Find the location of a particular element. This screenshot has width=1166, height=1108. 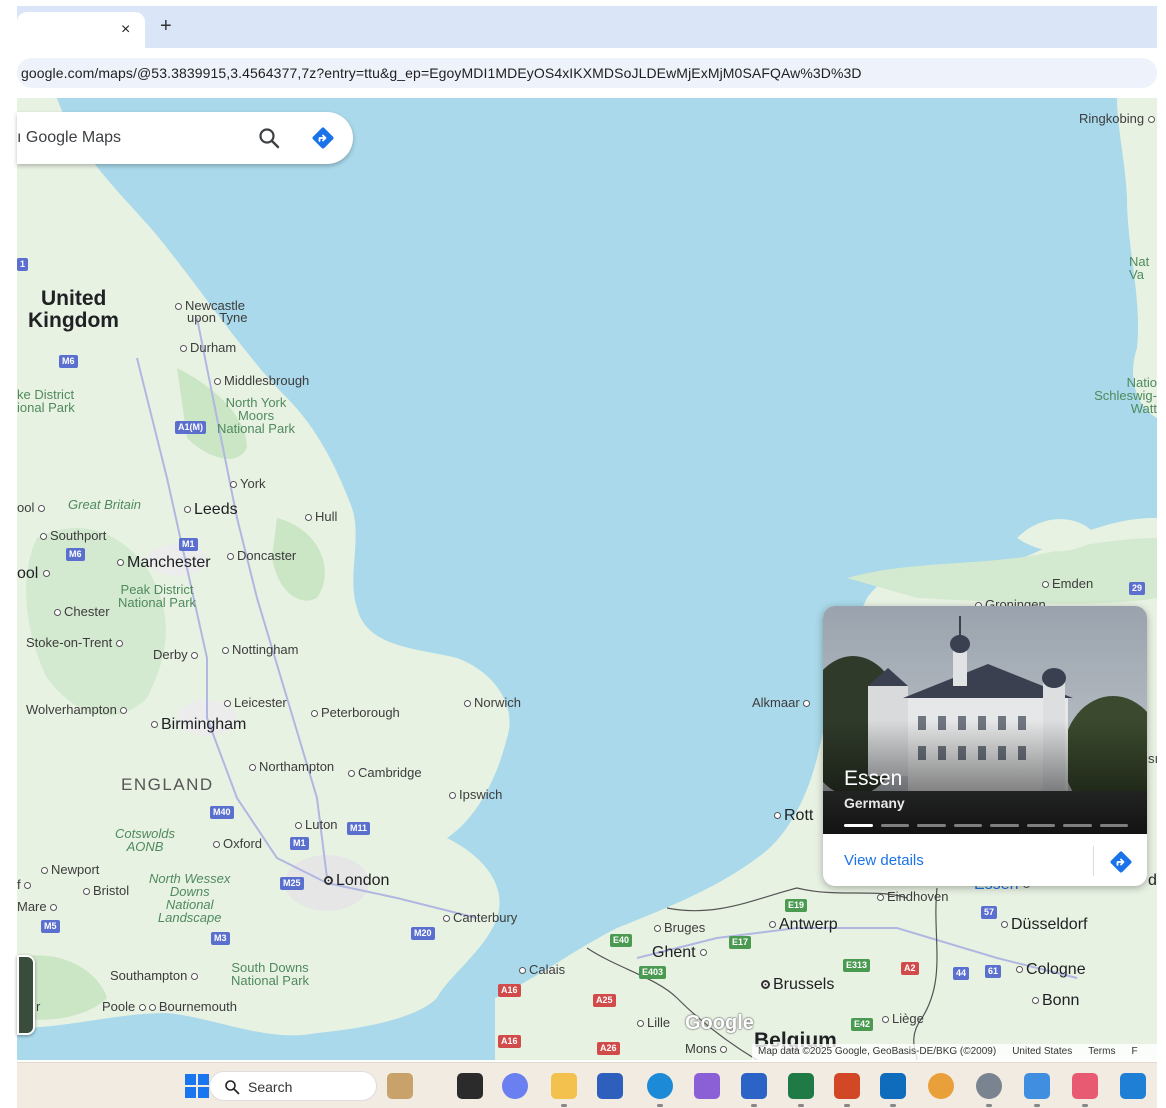

place-card: Essen Germany View details is located at coordinates (985, 746).